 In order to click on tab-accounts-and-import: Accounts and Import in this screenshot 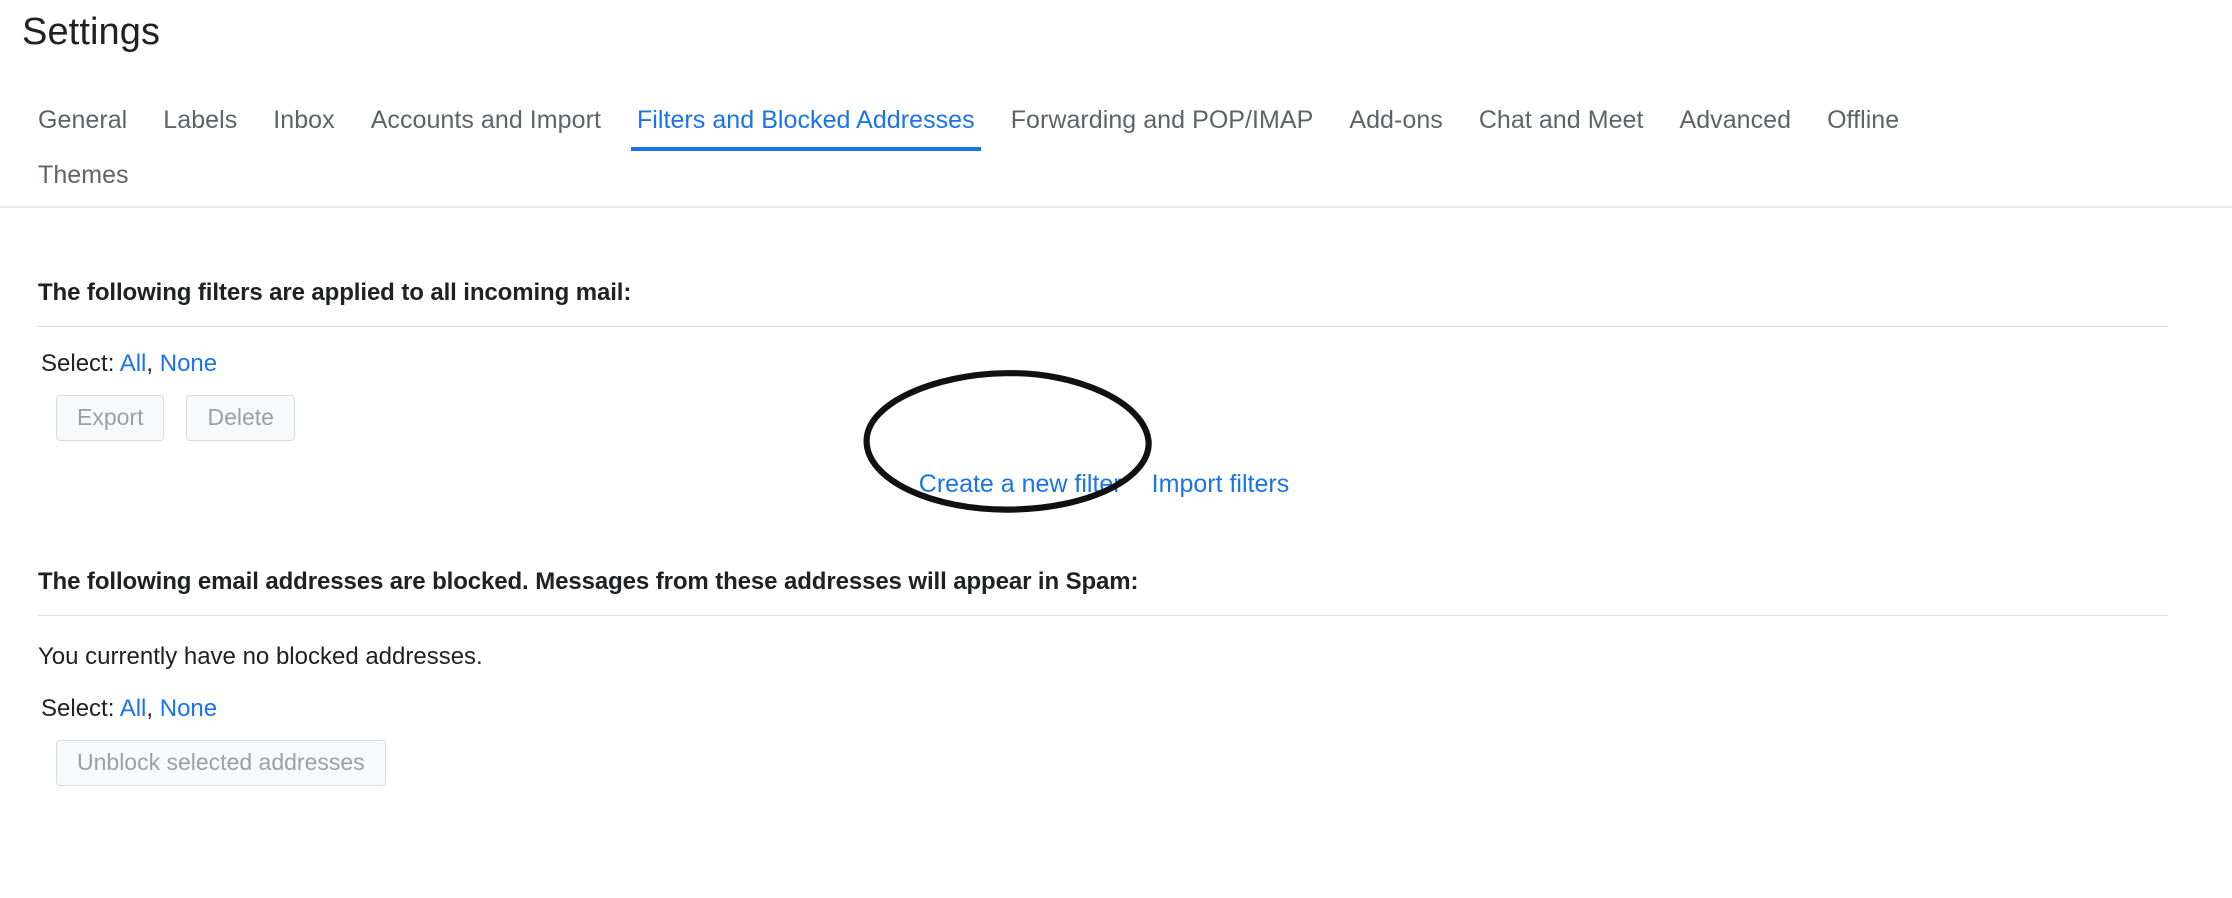, I will do `click(486, 123)`.